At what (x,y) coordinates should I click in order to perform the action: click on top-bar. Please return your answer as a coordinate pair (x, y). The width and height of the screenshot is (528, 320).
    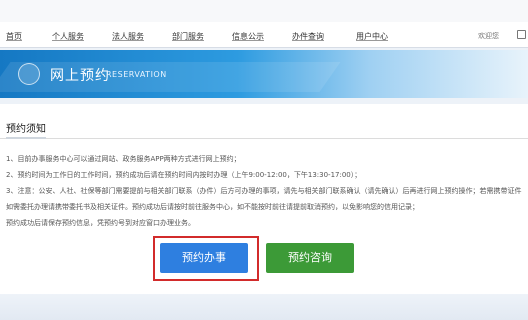
    Looking at the image, I should click on (264, 11).